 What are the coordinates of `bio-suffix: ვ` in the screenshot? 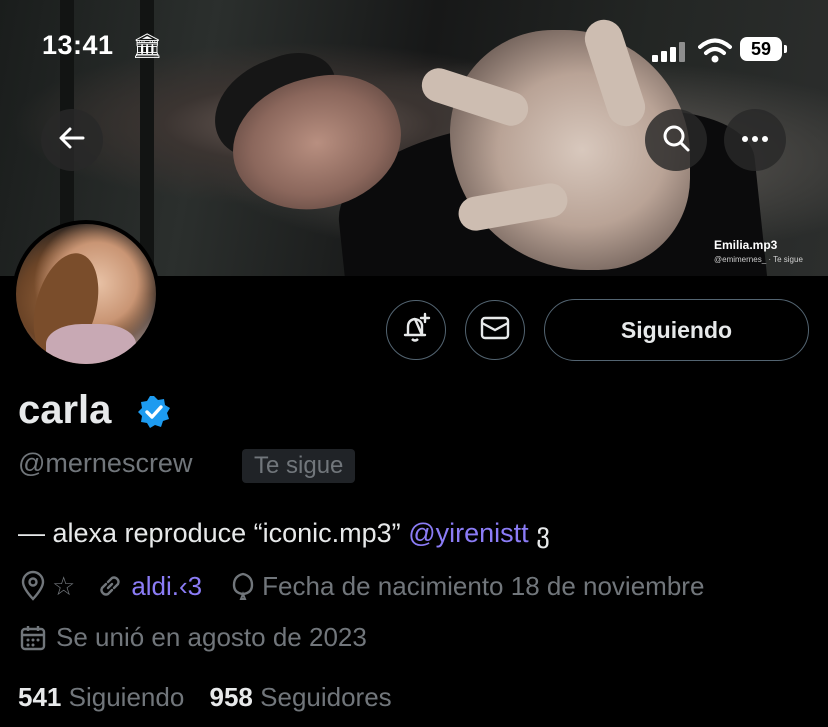 It's located at (543, 533).